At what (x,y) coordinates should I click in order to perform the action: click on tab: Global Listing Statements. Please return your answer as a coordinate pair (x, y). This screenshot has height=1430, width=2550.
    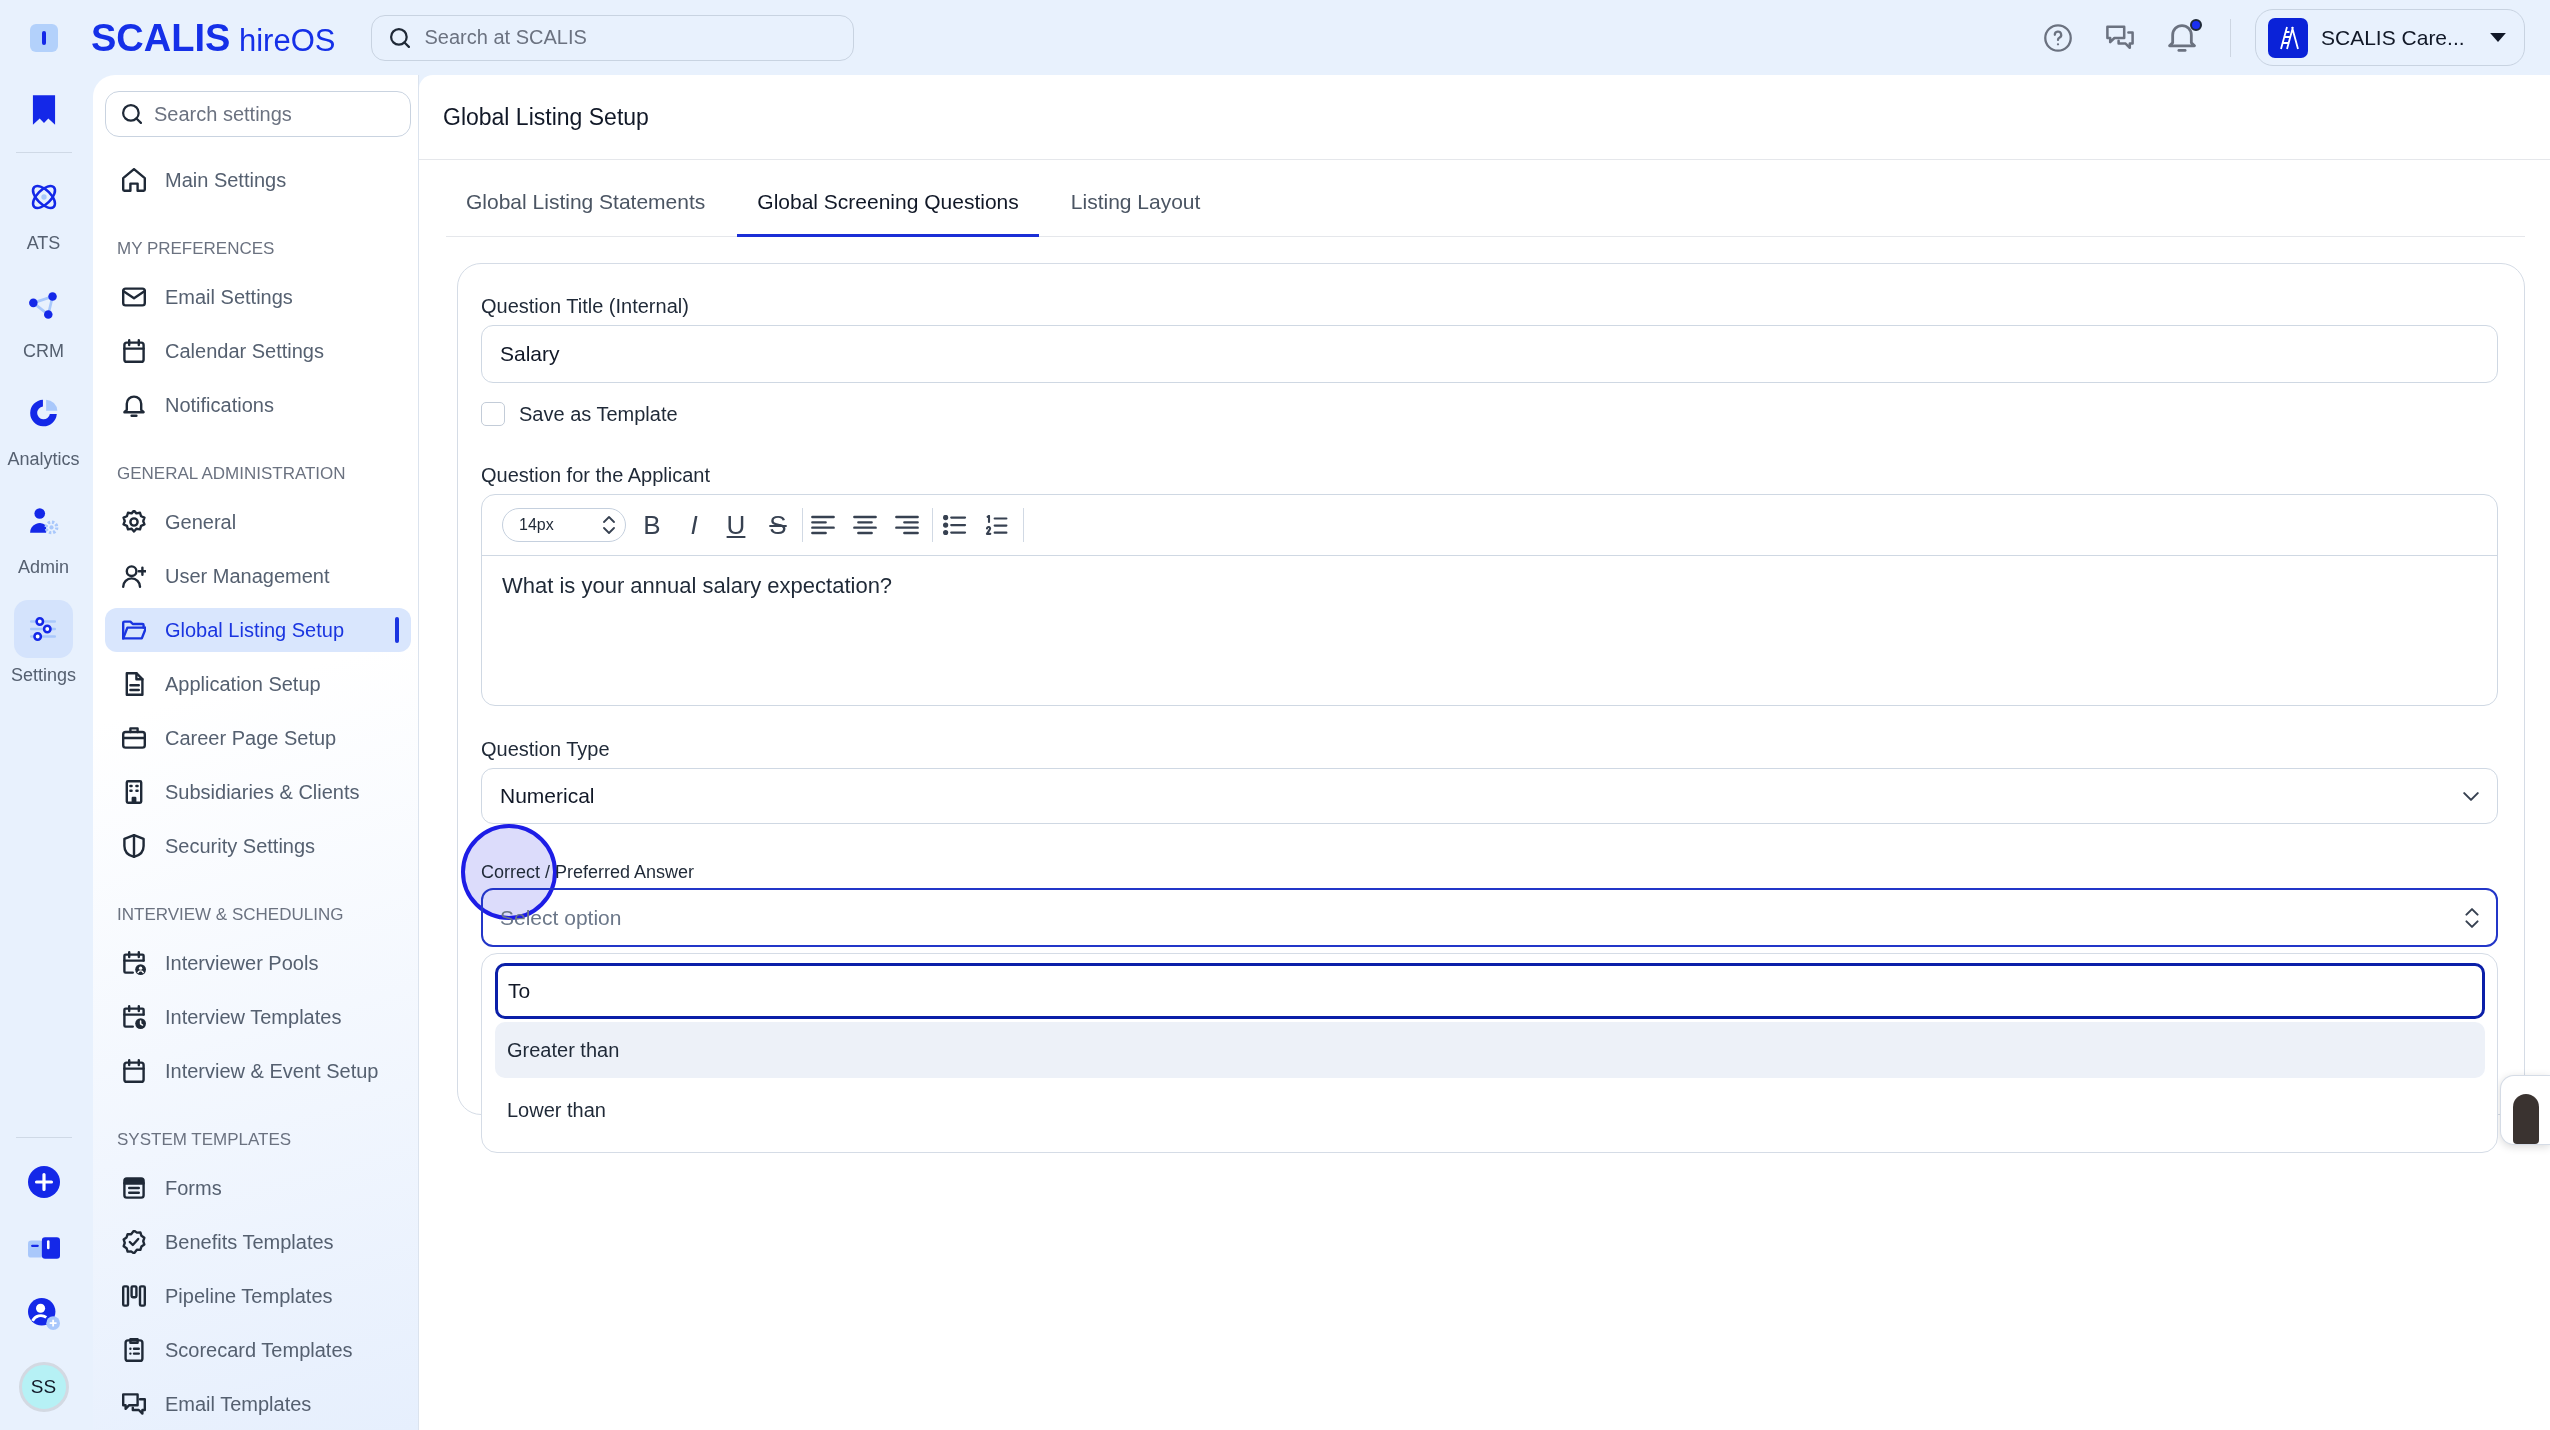
    Looking at the image, I should click on (586, 203).